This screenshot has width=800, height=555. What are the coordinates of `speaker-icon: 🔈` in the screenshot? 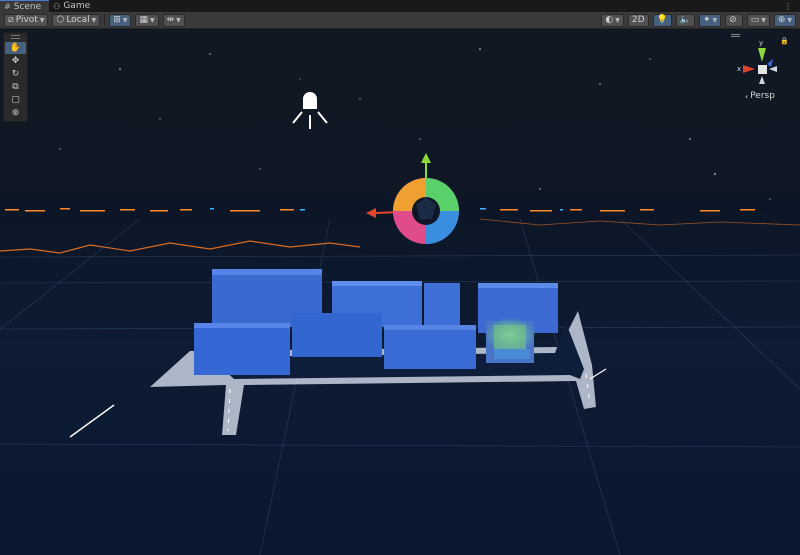 It's located at (685, 20).